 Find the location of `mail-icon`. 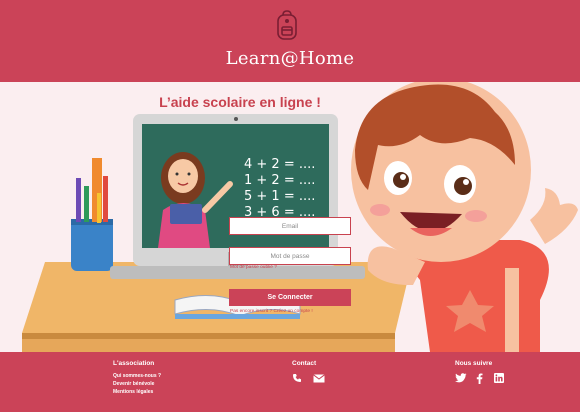

mail-icon is located at coordinates (319, 378).